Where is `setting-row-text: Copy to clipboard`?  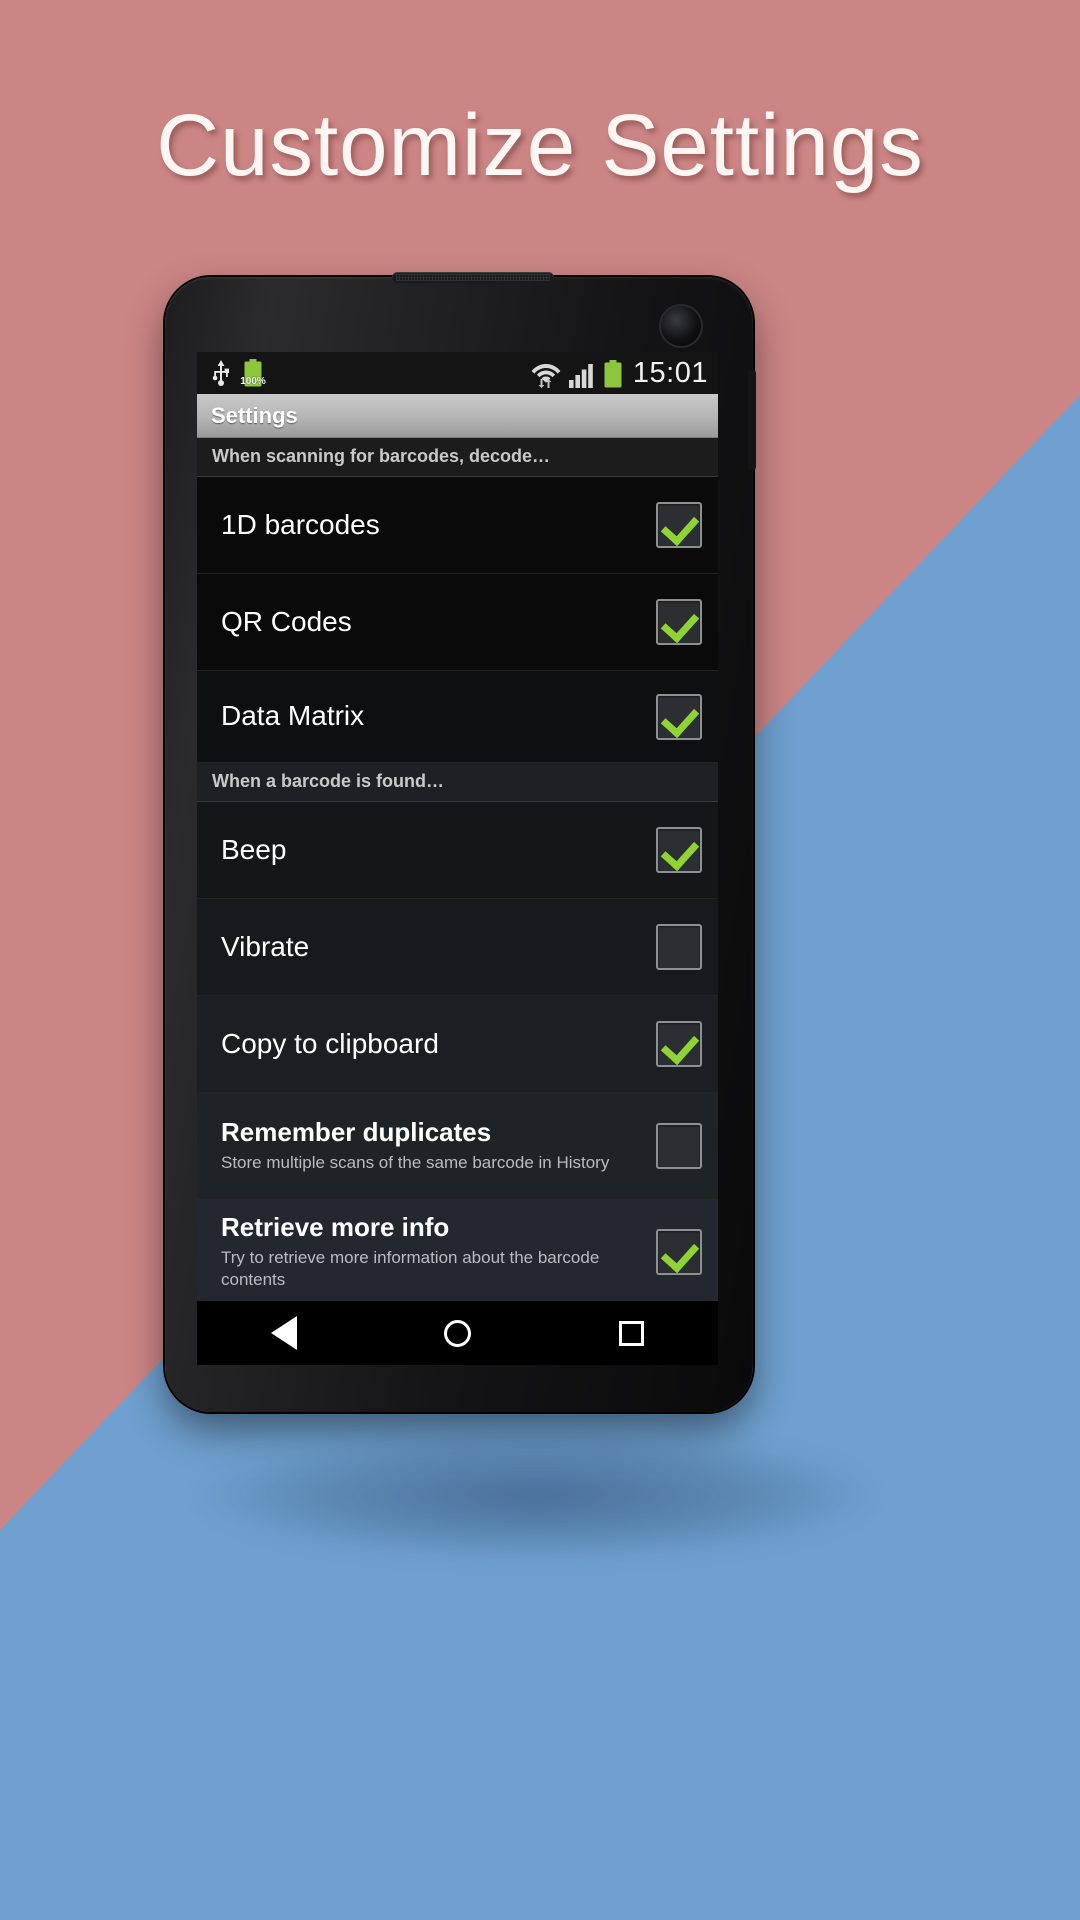
setting-row-text: Copy to clipboard is located at coordinates (438, 1044).